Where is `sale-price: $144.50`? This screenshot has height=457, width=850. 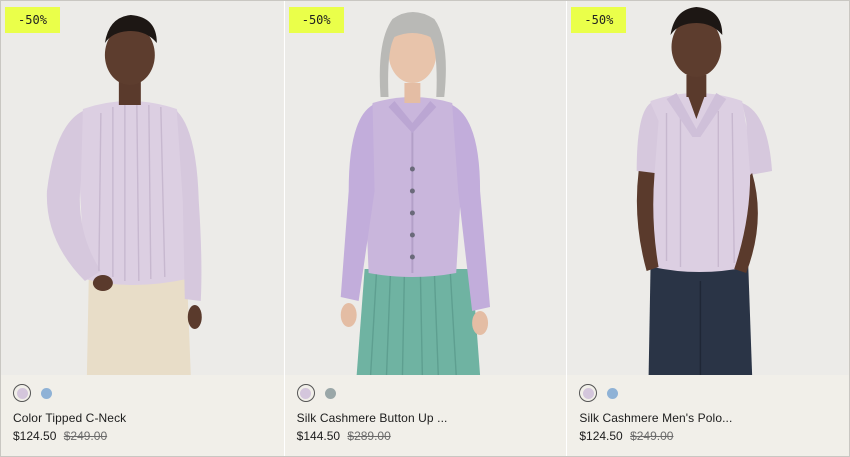
sale-price: $144.50 is located at coordinates (318, 436).